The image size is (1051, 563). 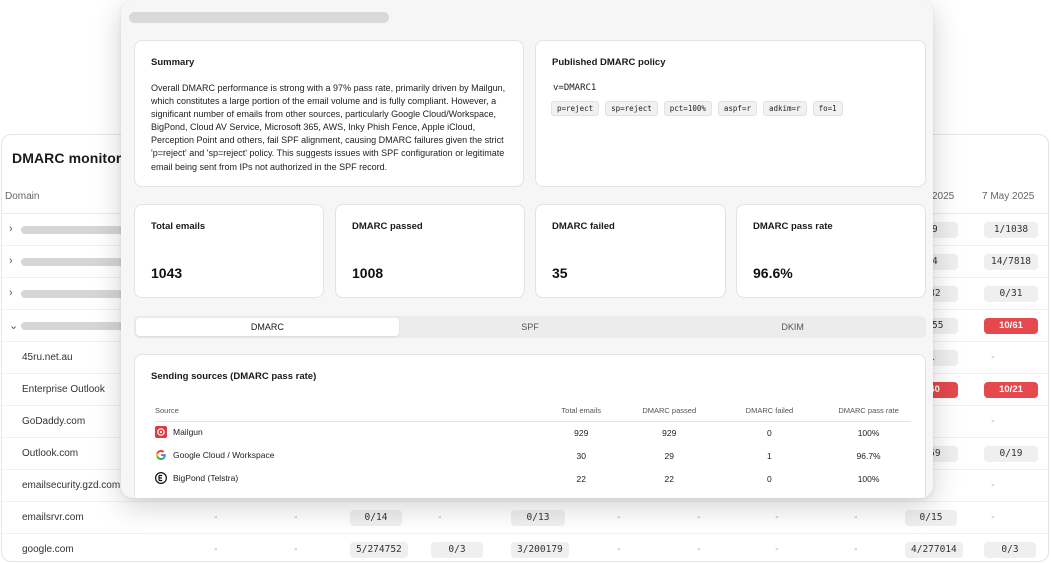 I want to click on tab-dkim: DKIM, so click(x=792, y=327).